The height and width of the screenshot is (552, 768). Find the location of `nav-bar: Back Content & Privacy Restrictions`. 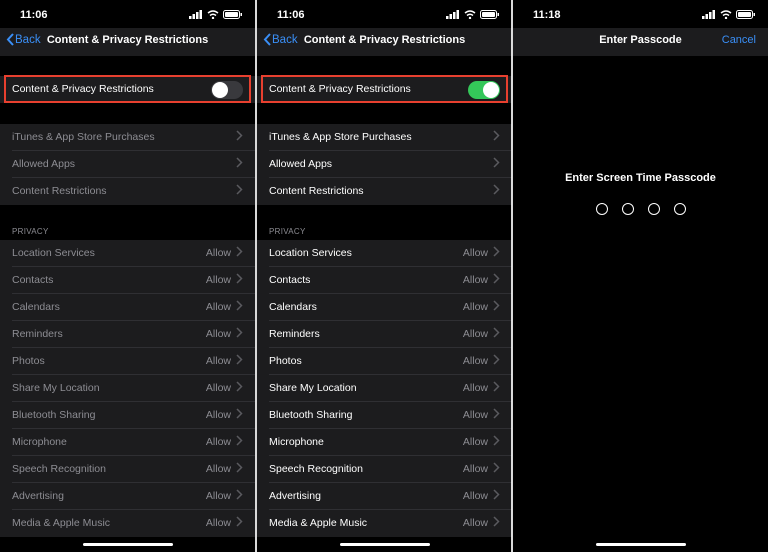

nav-bar: Back Content & Privacy Restrictions is located at coordinates (384, 42).